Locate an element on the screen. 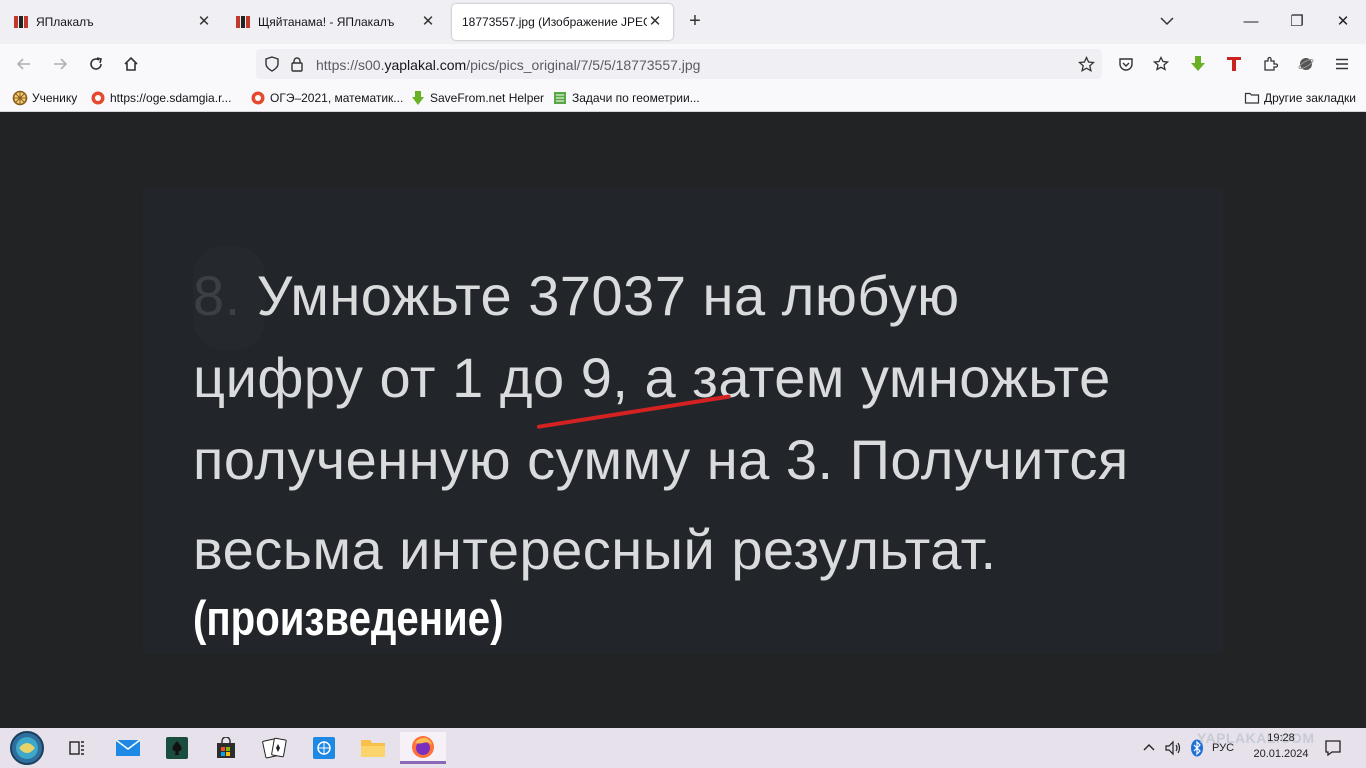 This screenshot has width=1366, height=768. chevron-down-icon is located at coordinates (1167, 21).